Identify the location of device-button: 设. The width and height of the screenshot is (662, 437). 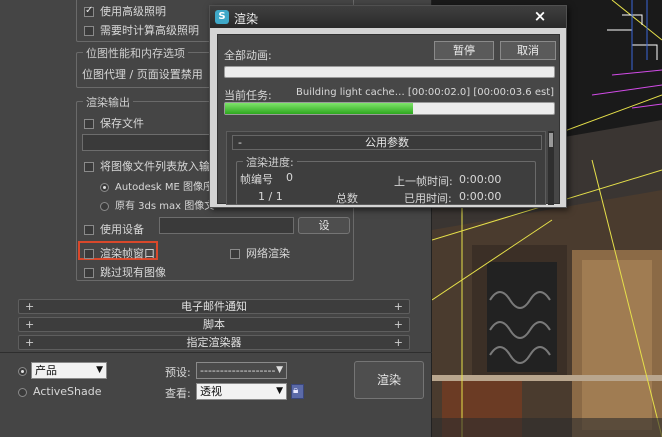
(324, 225).